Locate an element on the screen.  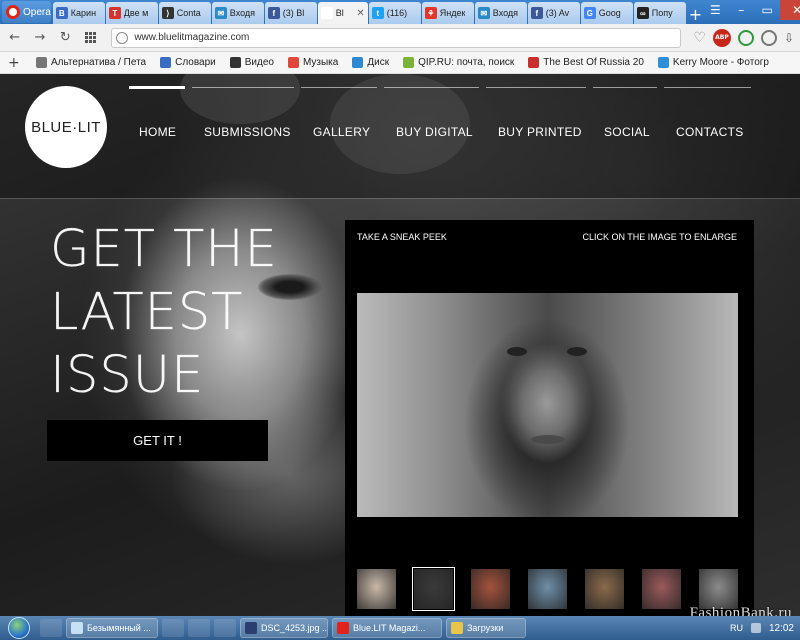
nav-bar-buy-digital is located at coordinates (431, 87).